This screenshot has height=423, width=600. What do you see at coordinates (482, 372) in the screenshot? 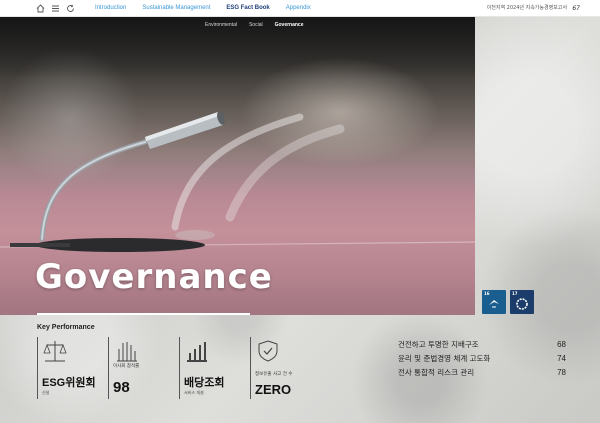
I see `toc-item: 전사 통합적 리스크 관리 78` at bounding box center [482, 372].